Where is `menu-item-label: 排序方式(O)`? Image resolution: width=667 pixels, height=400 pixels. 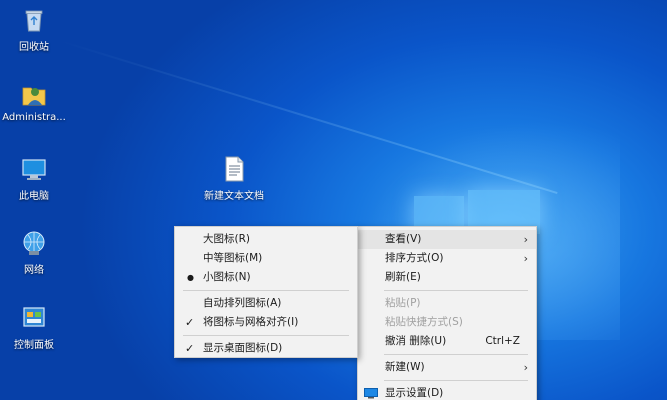 menu-item-label: 排序方式(O) is located at coordinates (414, 258).